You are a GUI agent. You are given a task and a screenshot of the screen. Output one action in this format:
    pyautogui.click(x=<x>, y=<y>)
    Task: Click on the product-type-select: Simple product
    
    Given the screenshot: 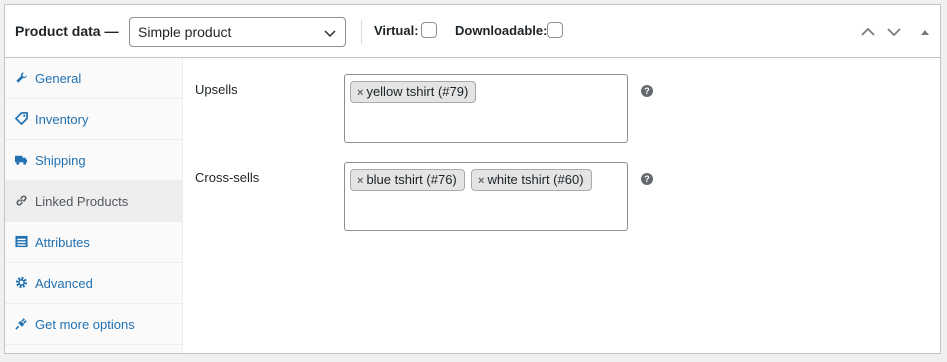 What is the action you would take?
    pyautogui.click(x=237, y=32)
    